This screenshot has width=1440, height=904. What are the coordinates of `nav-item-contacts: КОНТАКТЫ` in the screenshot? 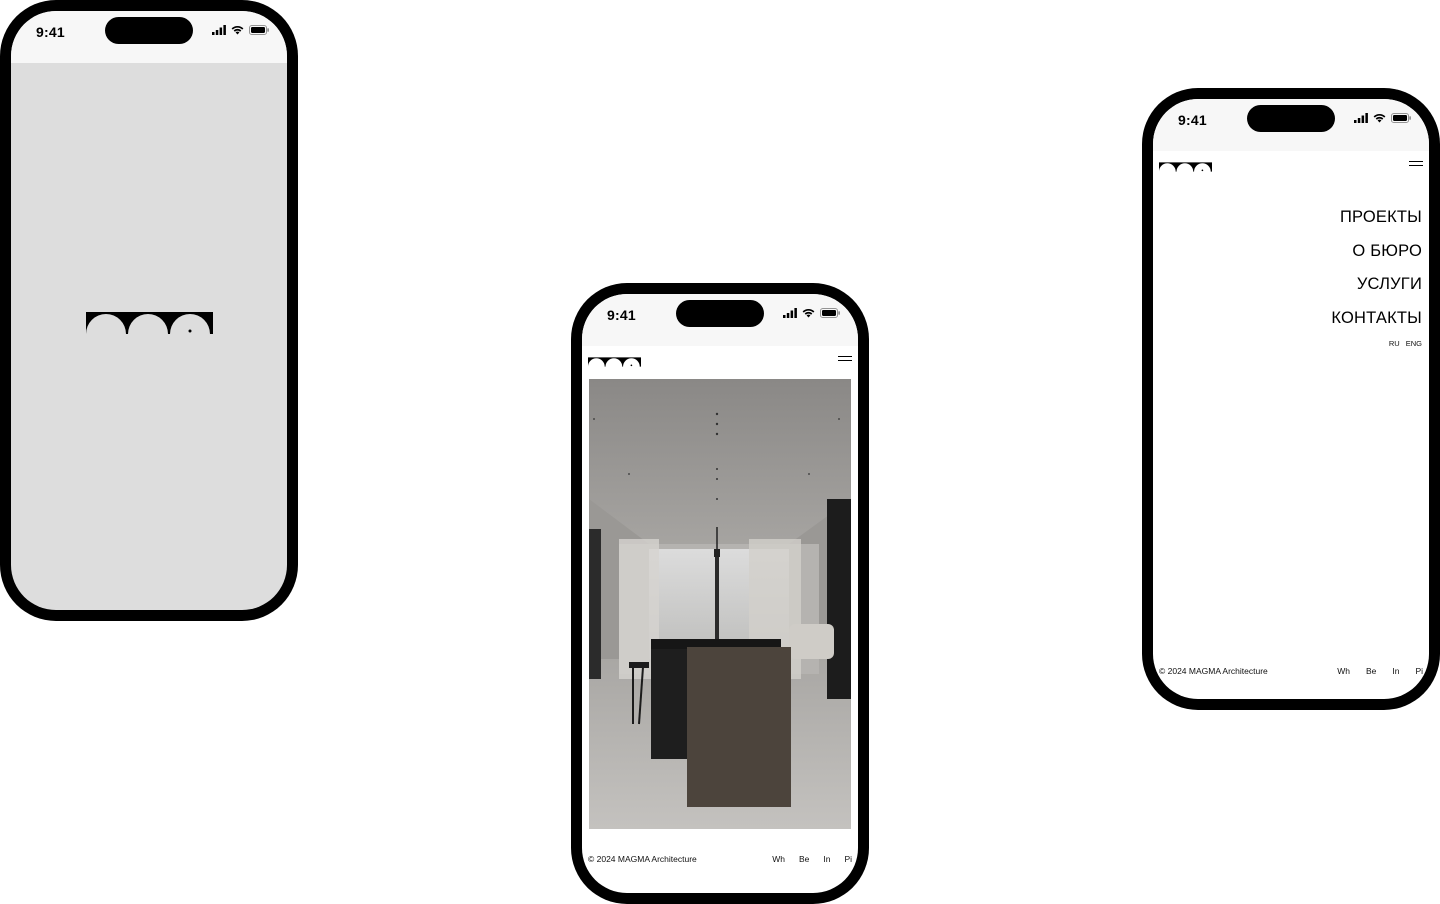 It's located at (1376, 319).